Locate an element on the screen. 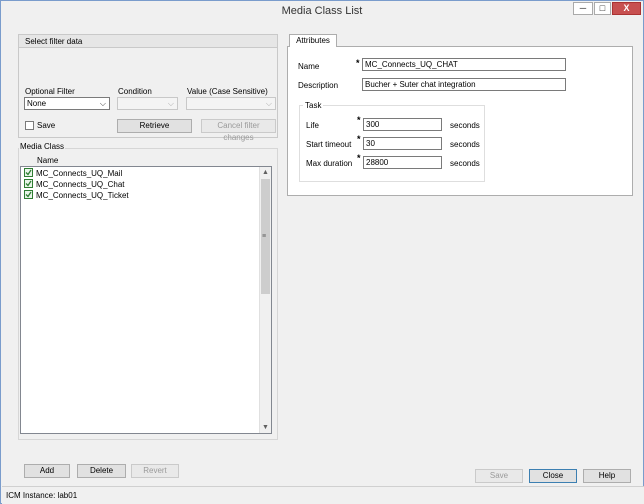 This screenshot has width=644, height=504. list-item-label: MC_Connects_UQ_Ticket is located at coordinates (82, 195).